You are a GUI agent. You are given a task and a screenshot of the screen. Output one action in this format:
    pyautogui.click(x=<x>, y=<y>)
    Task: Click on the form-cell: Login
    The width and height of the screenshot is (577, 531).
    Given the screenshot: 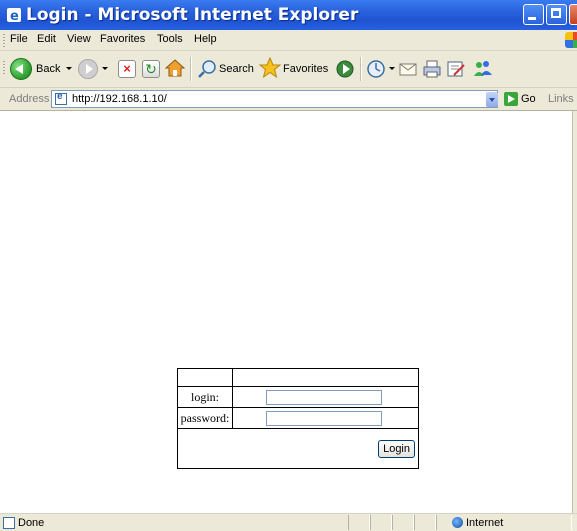 What is the action you would take?
    pyautogui.click(x=298, y=448)
    